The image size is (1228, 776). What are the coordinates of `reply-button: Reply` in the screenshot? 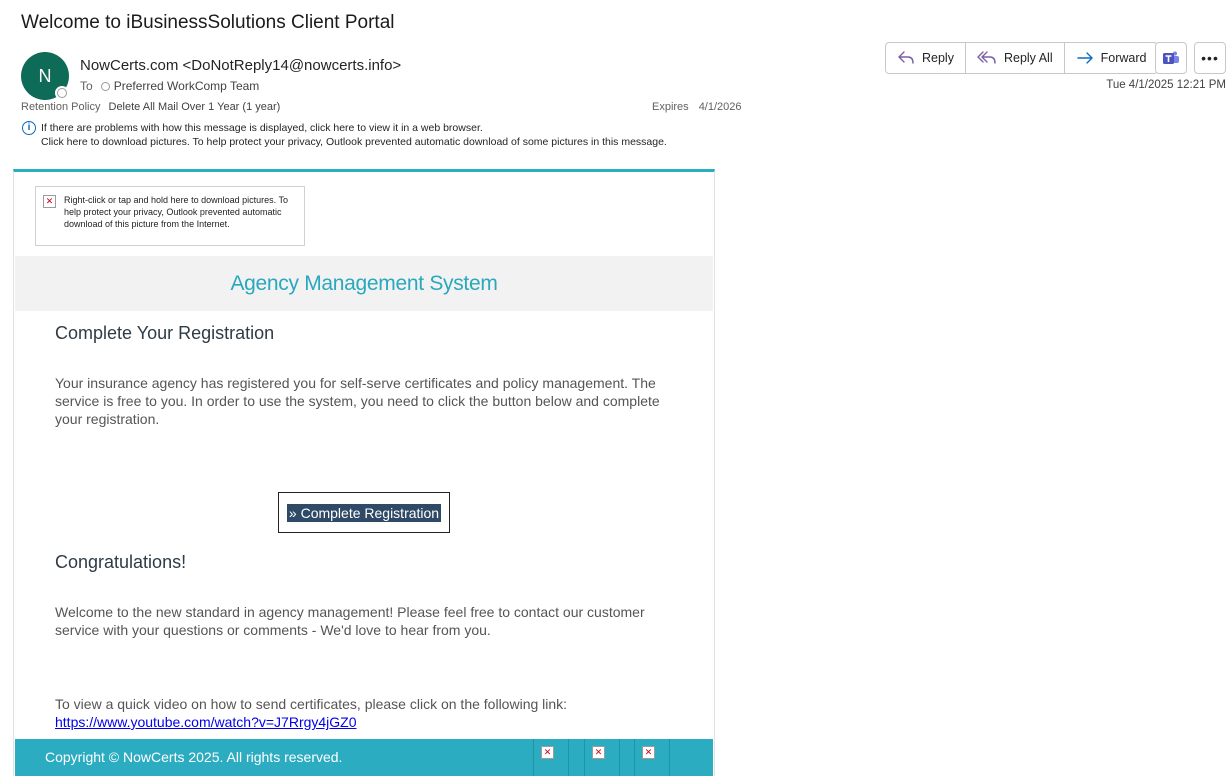 It's located at (926, 58).